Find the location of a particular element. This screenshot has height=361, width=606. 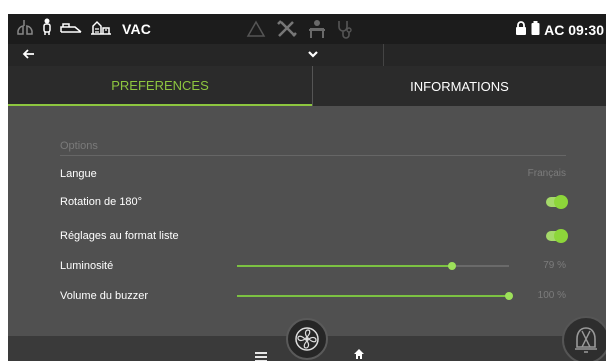

alarm-icon is located at coordinates (585, 344).